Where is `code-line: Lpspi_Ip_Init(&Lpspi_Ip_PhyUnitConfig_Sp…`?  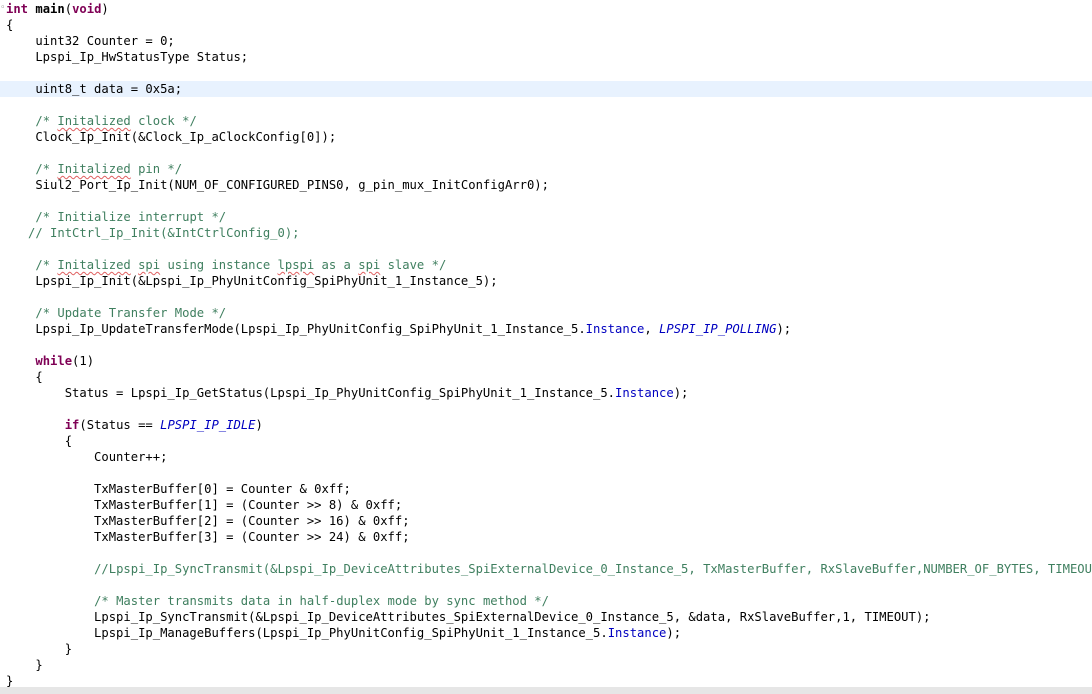 code-line: Lpspi_Ip_Init(&Lpspi_Ip_PhyUnitConfig_Sp… is located at coordinates (546, 281).